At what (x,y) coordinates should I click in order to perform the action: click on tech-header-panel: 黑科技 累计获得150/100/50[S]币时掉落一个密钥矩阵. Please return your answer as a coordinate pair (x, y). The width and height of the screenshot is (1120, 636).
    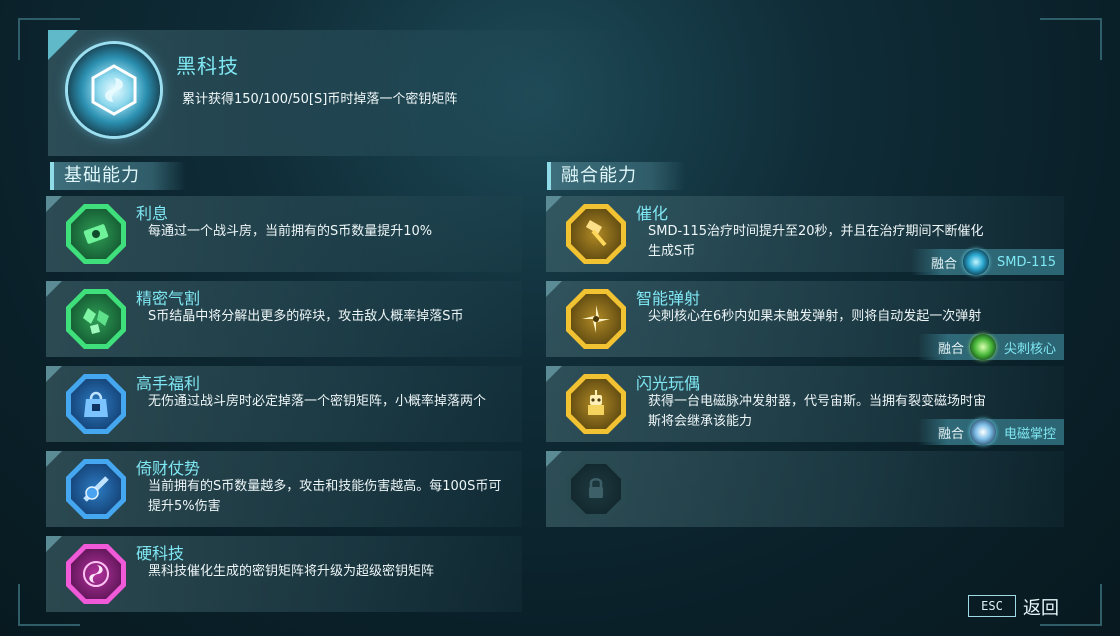
    Looking at the image, I should click on (337, 93).